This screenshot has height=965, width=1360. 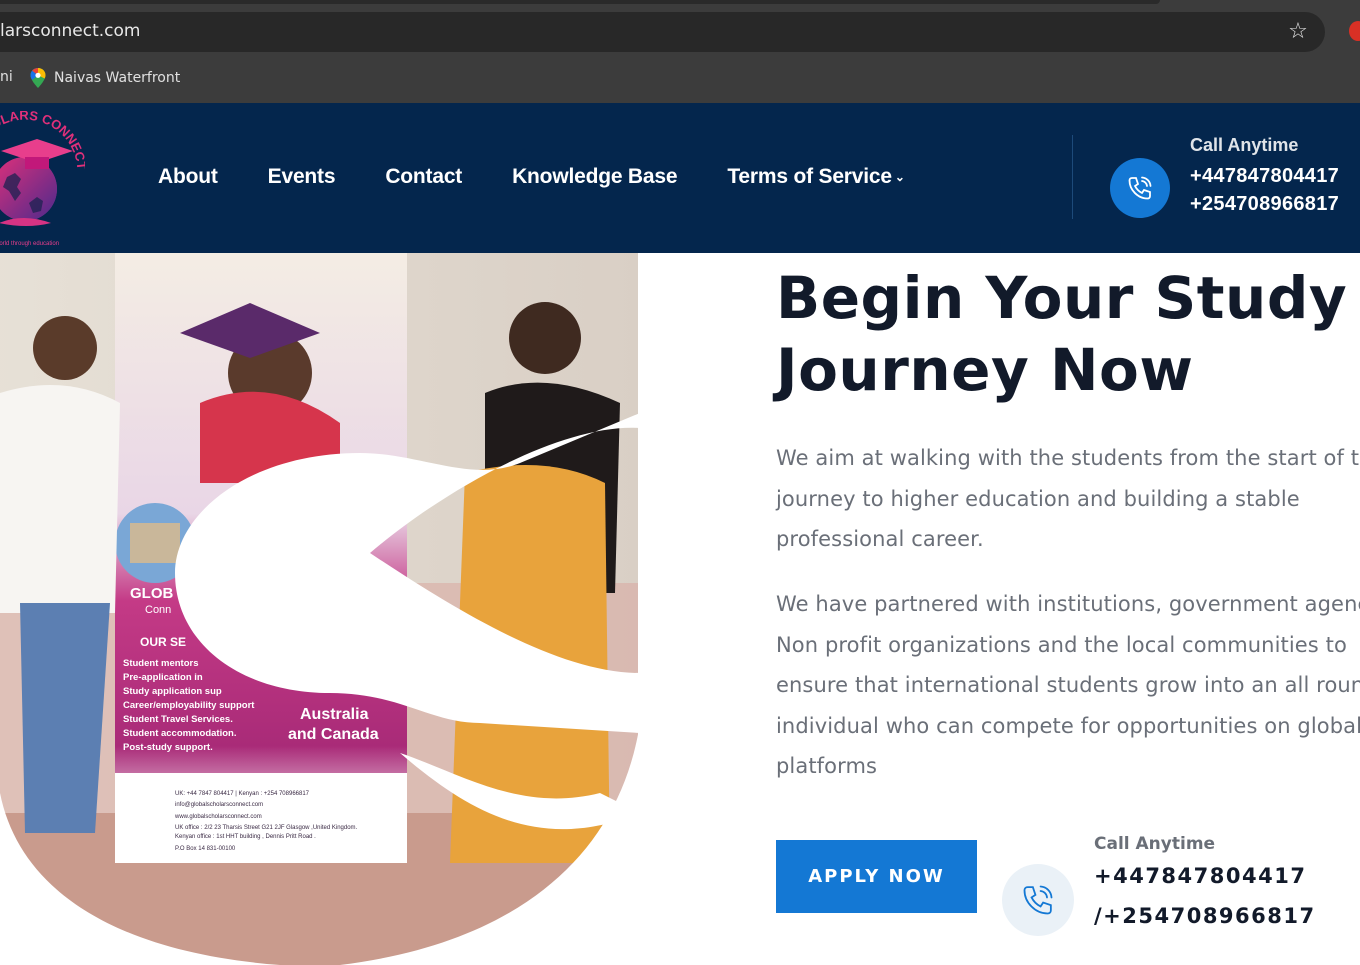 I want to click on banner-country-1: Australia, so click(x=334, y=714).